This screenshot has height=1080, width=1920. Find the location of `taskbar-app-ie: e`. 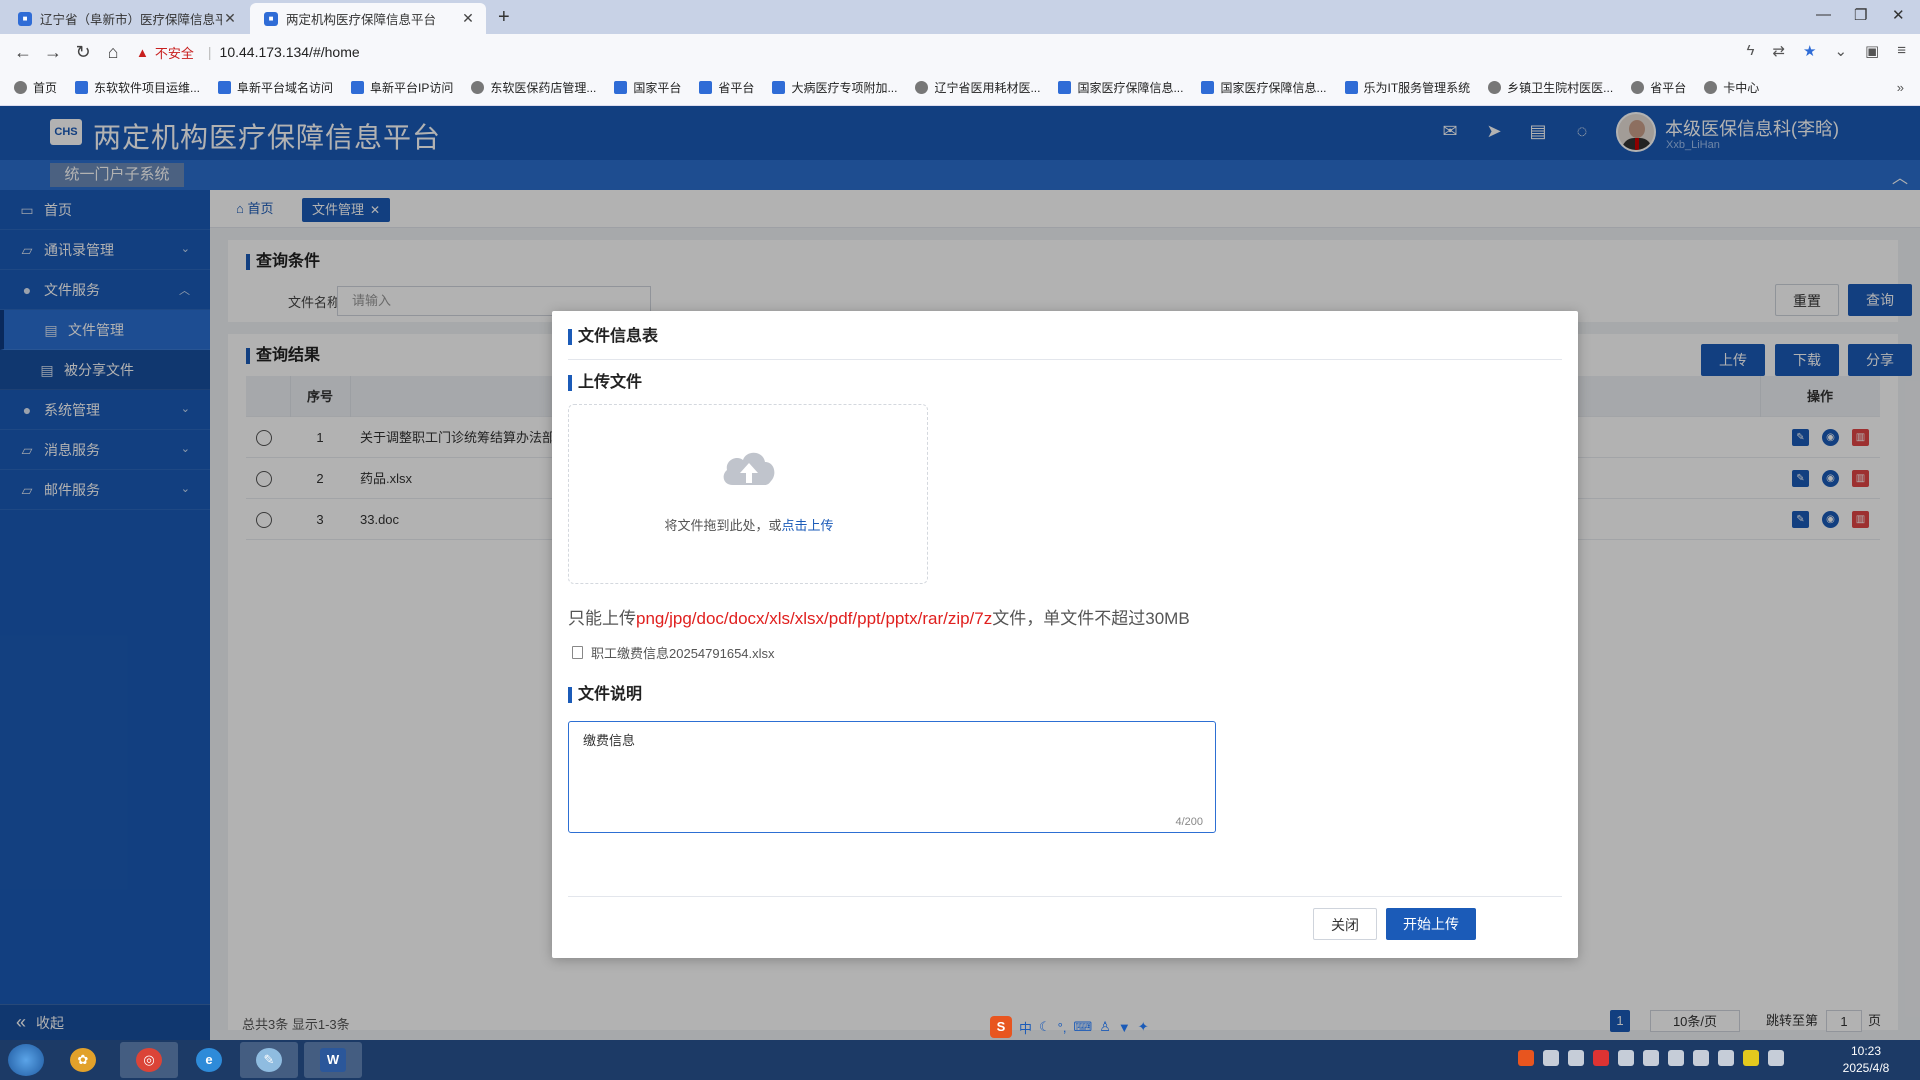

taskbar-app-ie: e is located at coordinates (209, 1060).